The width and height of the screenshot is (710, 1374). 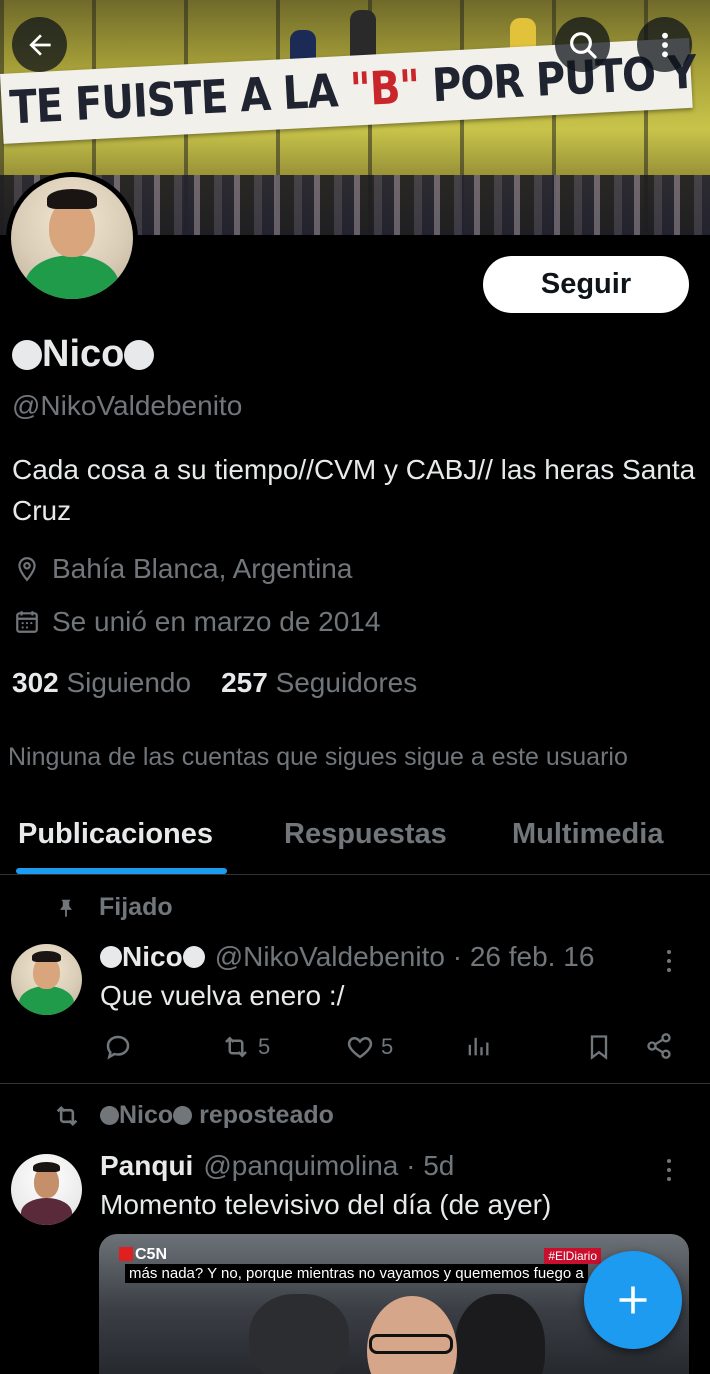 I want to click on pinned-tweet-text: Que vuelva enero :/, so click(x=222, y=995).